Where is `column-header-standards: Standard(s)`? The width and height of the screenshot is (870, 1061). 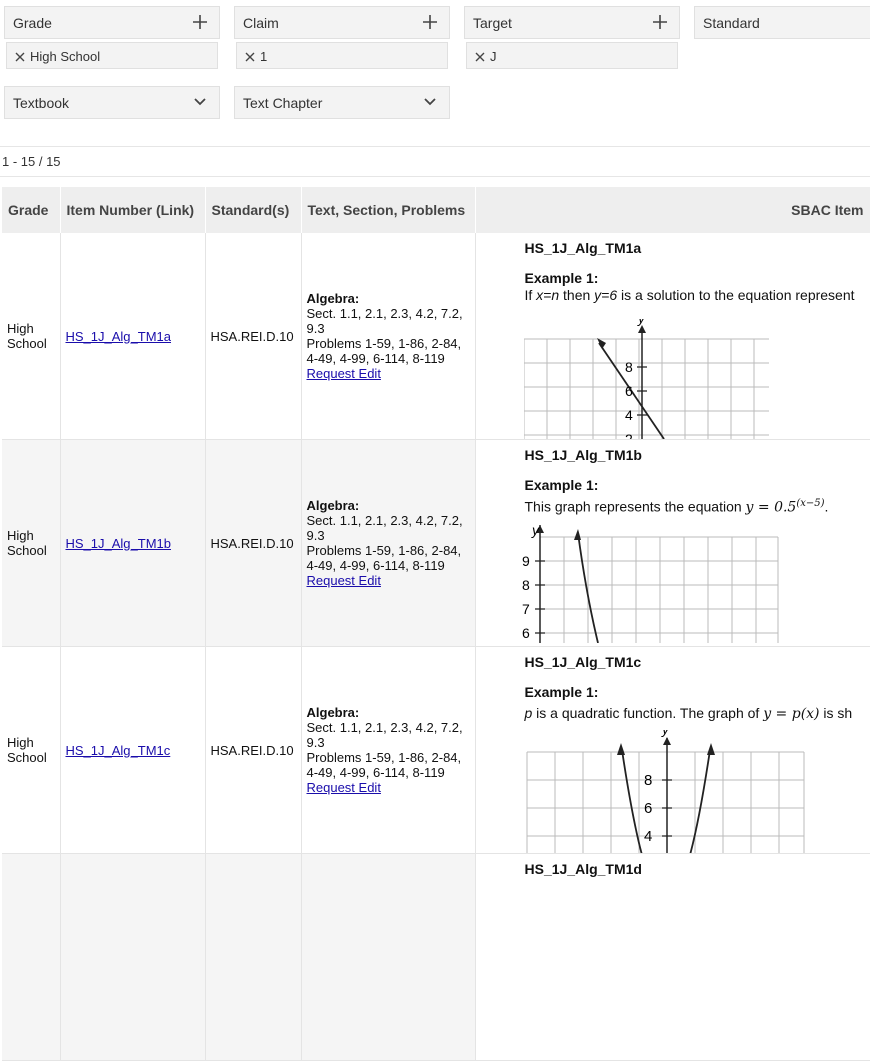
column-header-standards: Standard(s) is located at coordinates (253, 210).